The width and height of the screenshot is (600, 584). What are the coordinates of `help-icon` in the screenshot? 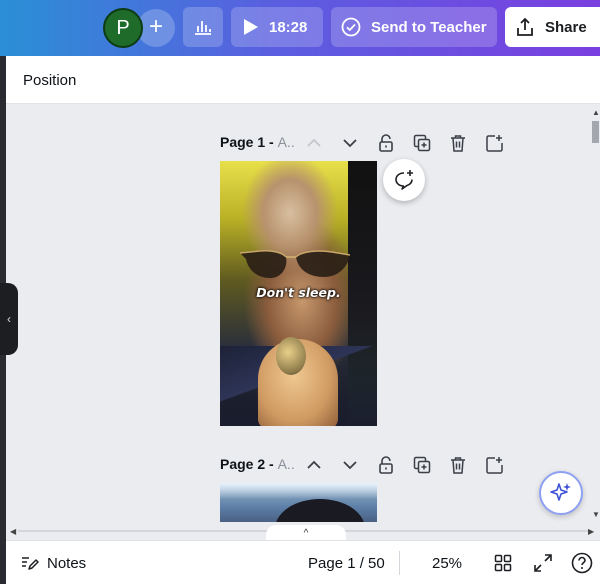 It's located at (582, 563).